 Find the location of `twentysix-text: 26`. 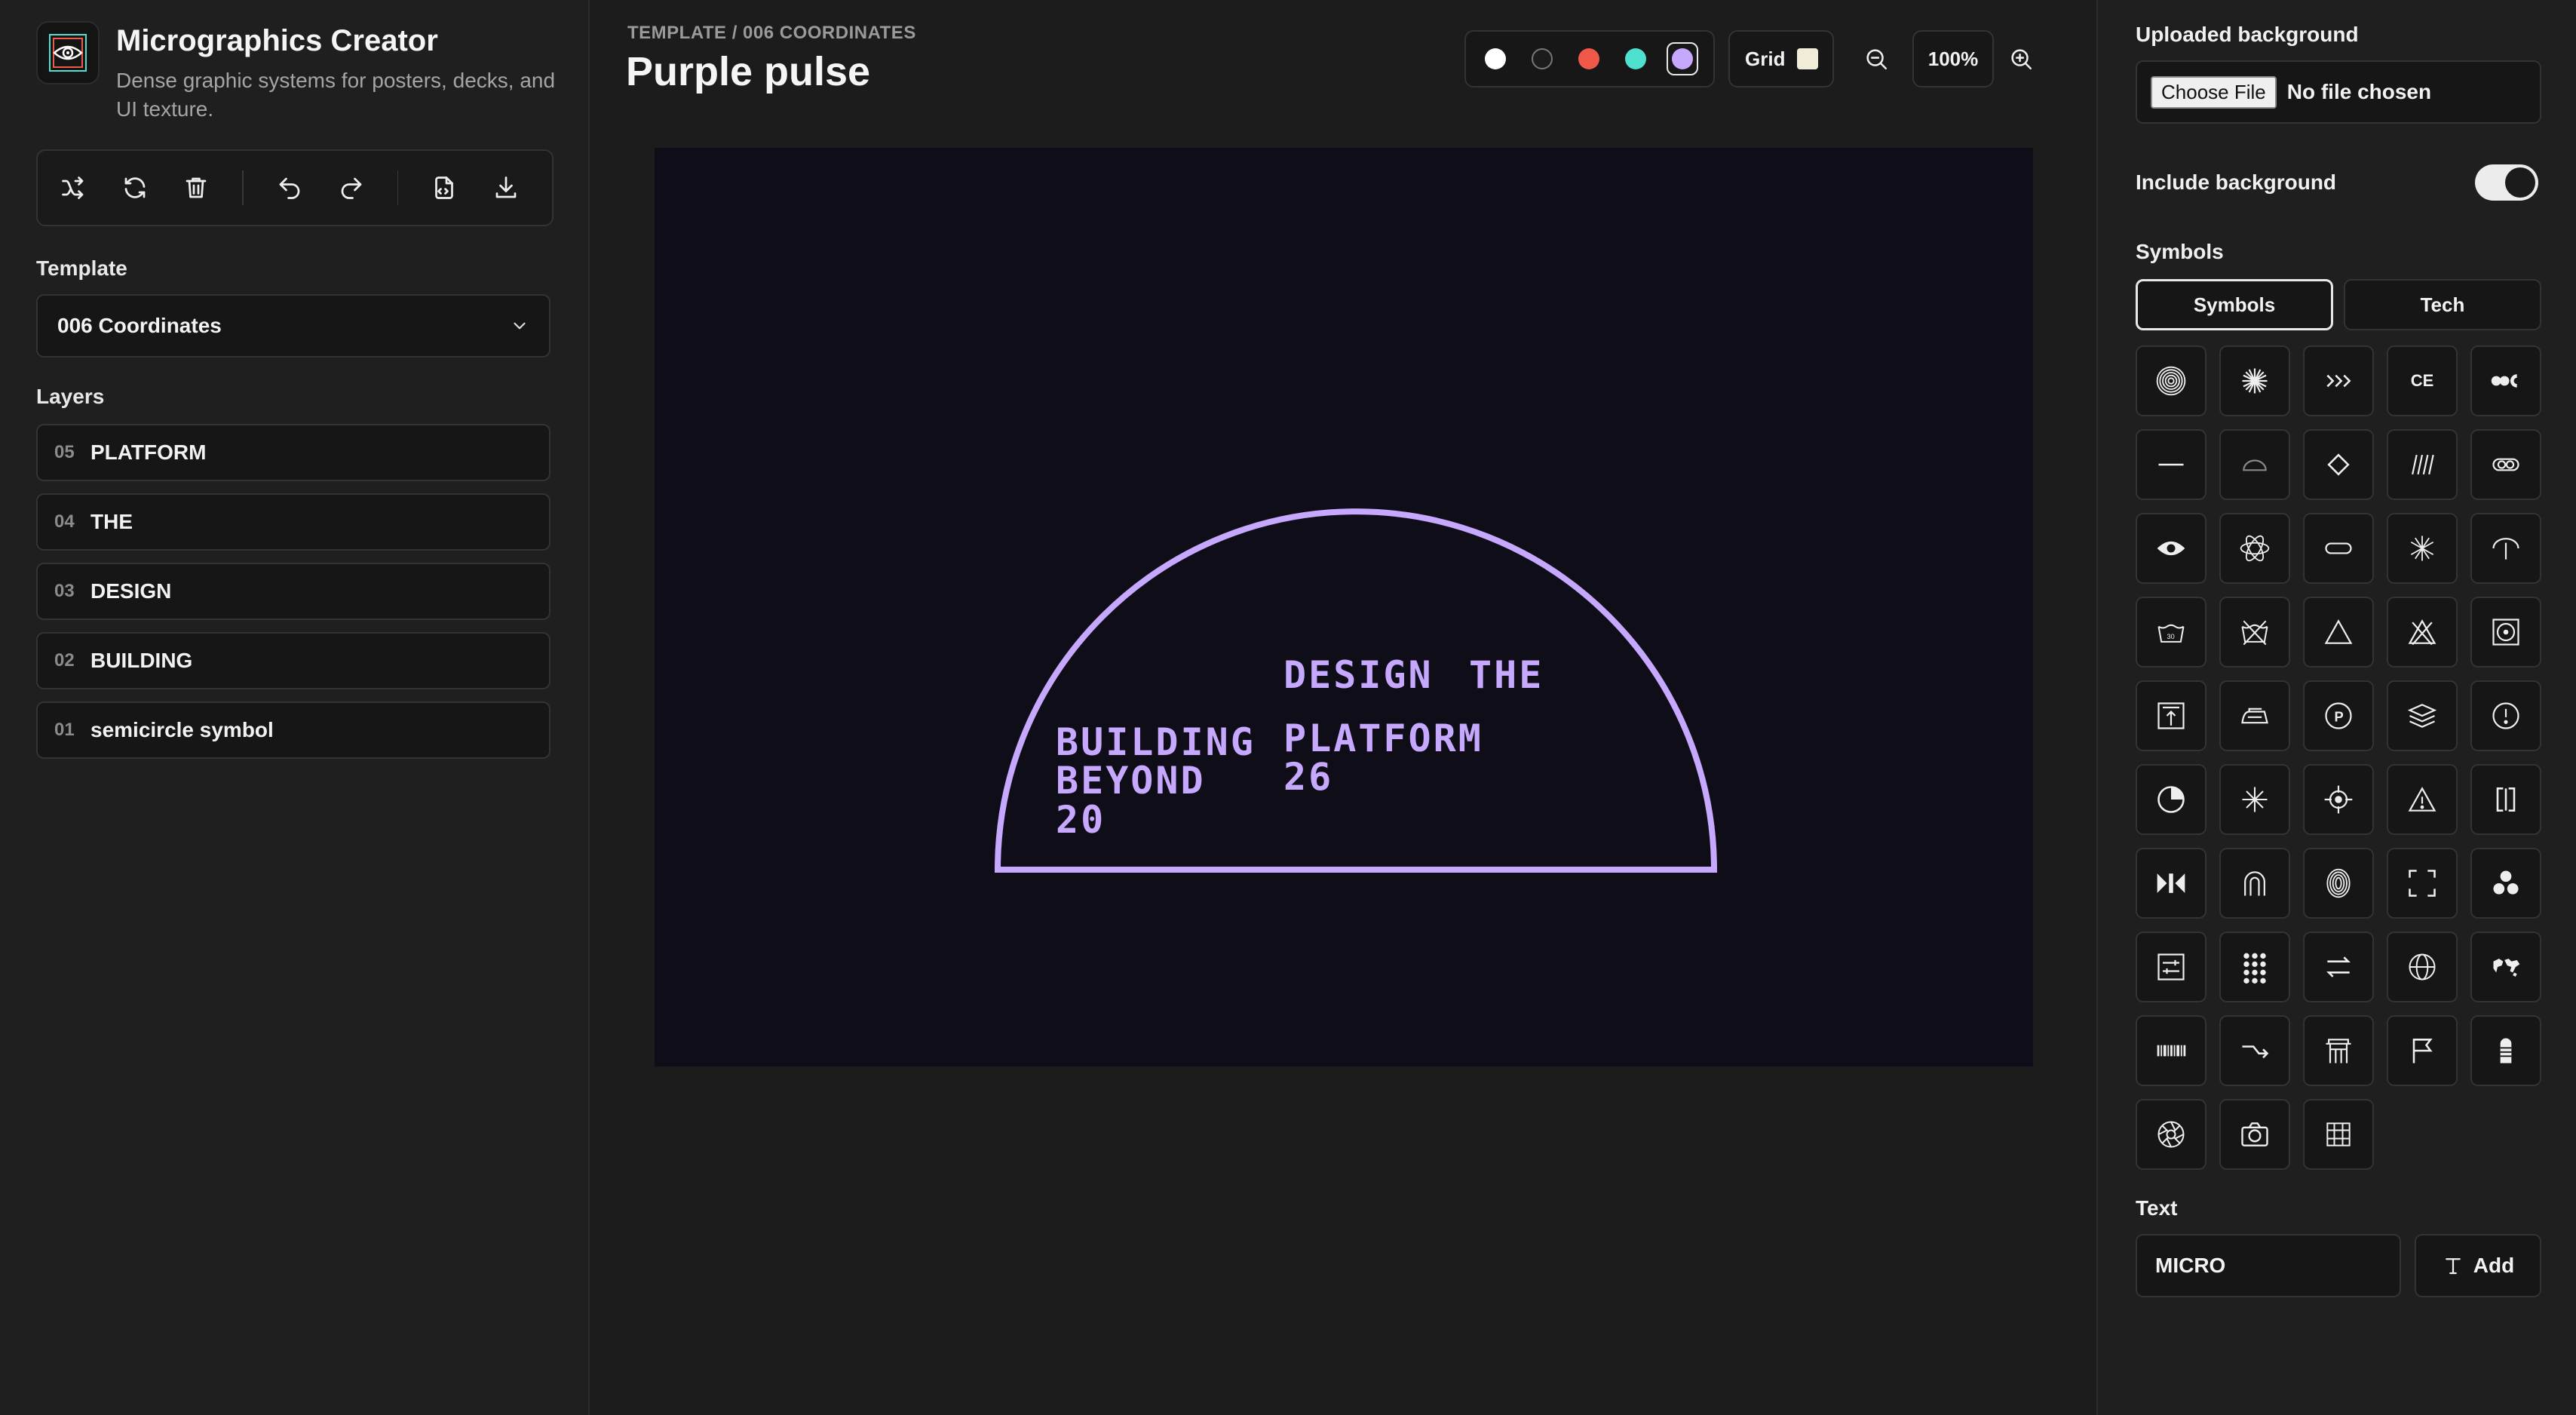

twentysix-text: 26 is located at coordinates (1308, 777).